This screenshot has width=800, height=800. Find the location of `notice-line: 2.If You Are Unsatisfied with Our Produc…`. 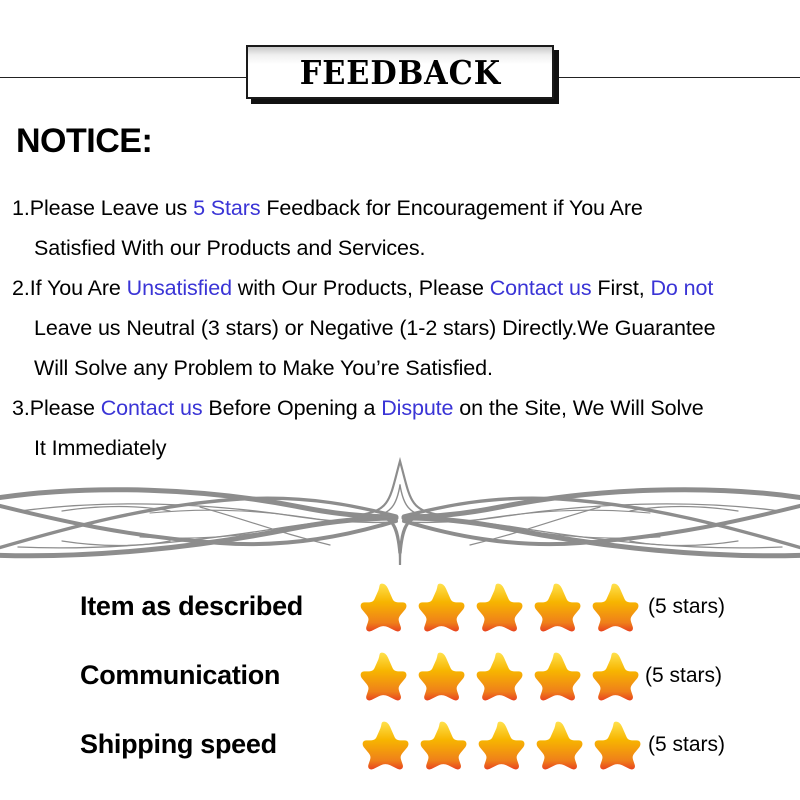

notice-line: 2.If You Are Unsatisfied with Our Produc… is located at coordinates (406, 288).